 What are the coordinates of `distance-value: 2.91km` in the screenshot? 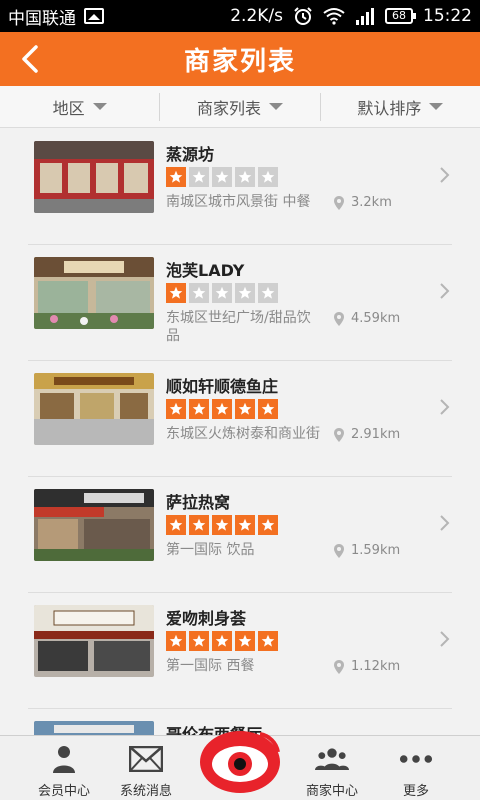 It's located at (376, 434).